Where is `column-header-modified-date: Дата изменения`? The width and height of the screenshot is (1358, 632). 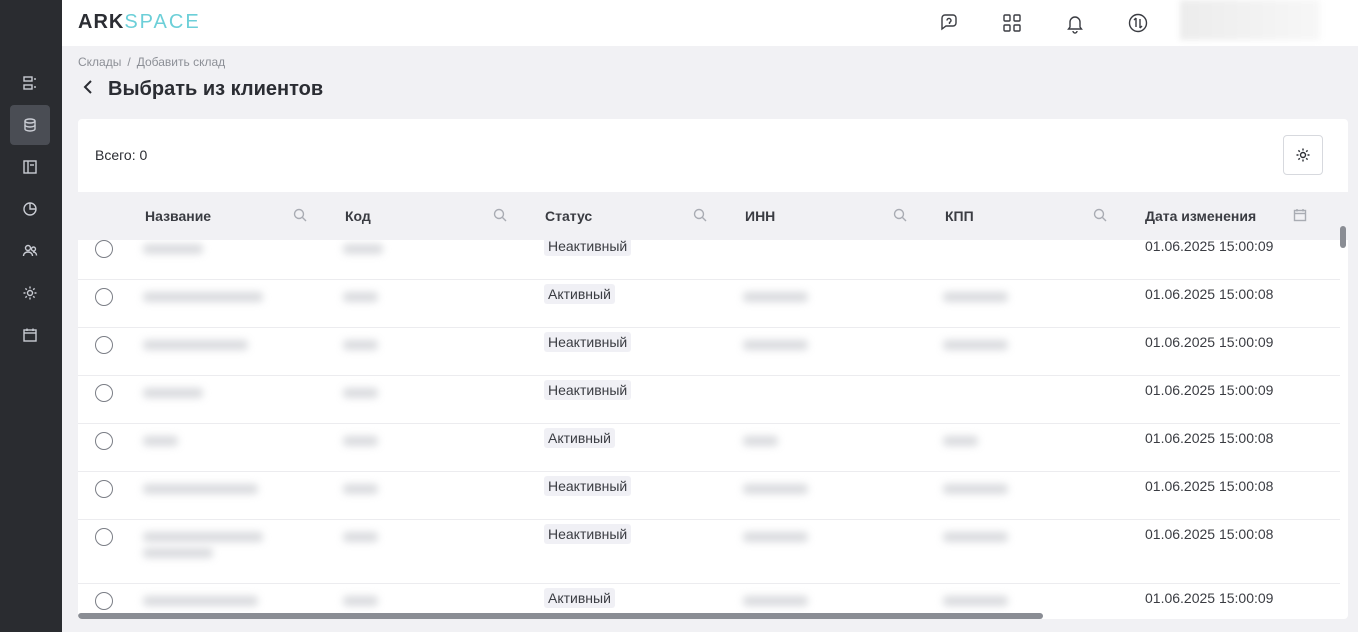 column-header-modified-date: Дата изменения is located at coordinates (1200, 216).